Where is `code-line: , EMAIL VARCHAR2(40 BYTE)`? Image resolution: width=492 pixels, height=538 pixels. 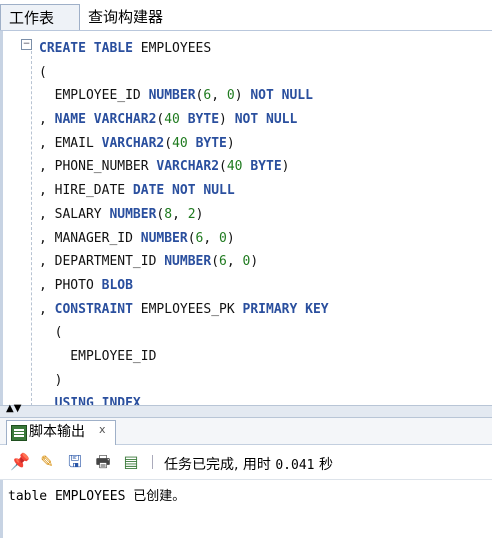 code-line: , EMAIL VARCHAR2(40 BYTE) is located at coordinates (184, 144).